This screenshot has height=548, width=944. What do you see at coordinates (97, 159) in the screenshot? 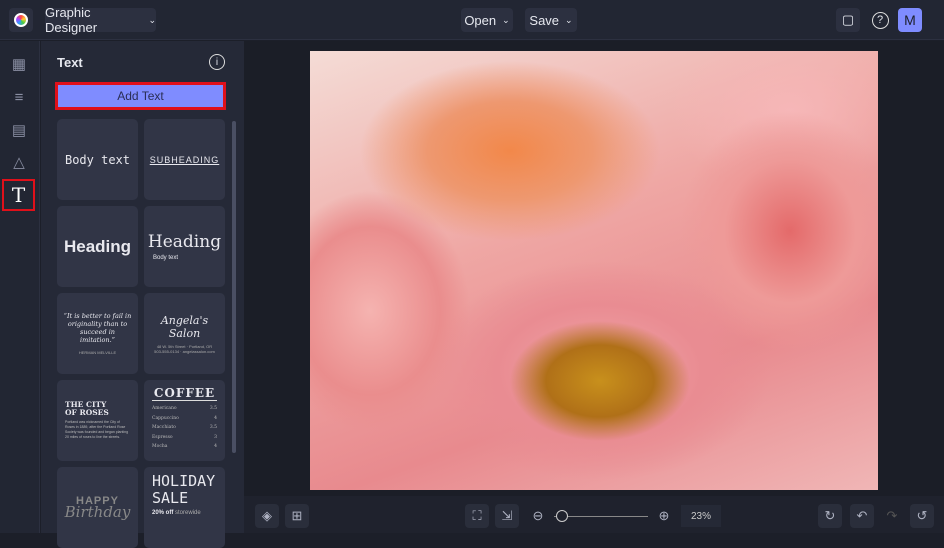
I see `template-body-text: Body text` at bounding box center [97, 159].